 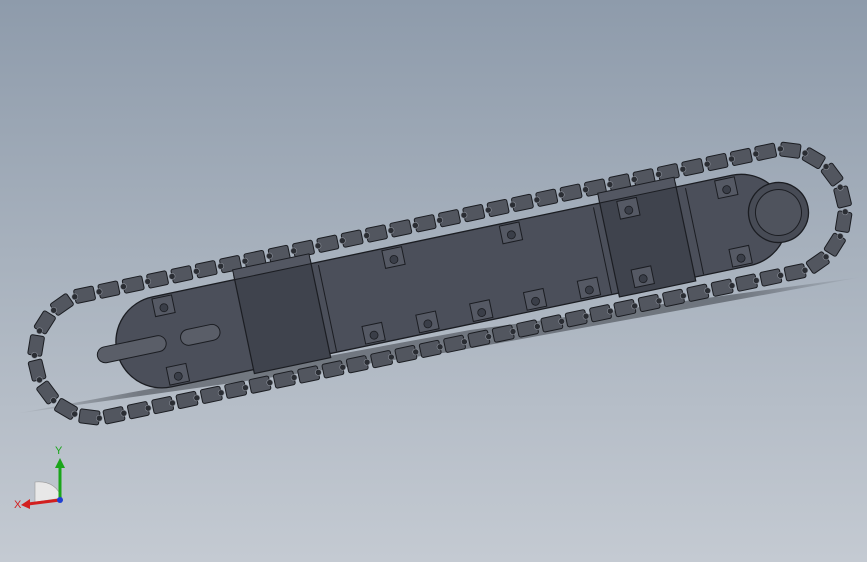 I want to click on x-axis-arrow, so click(x=25, y=504).